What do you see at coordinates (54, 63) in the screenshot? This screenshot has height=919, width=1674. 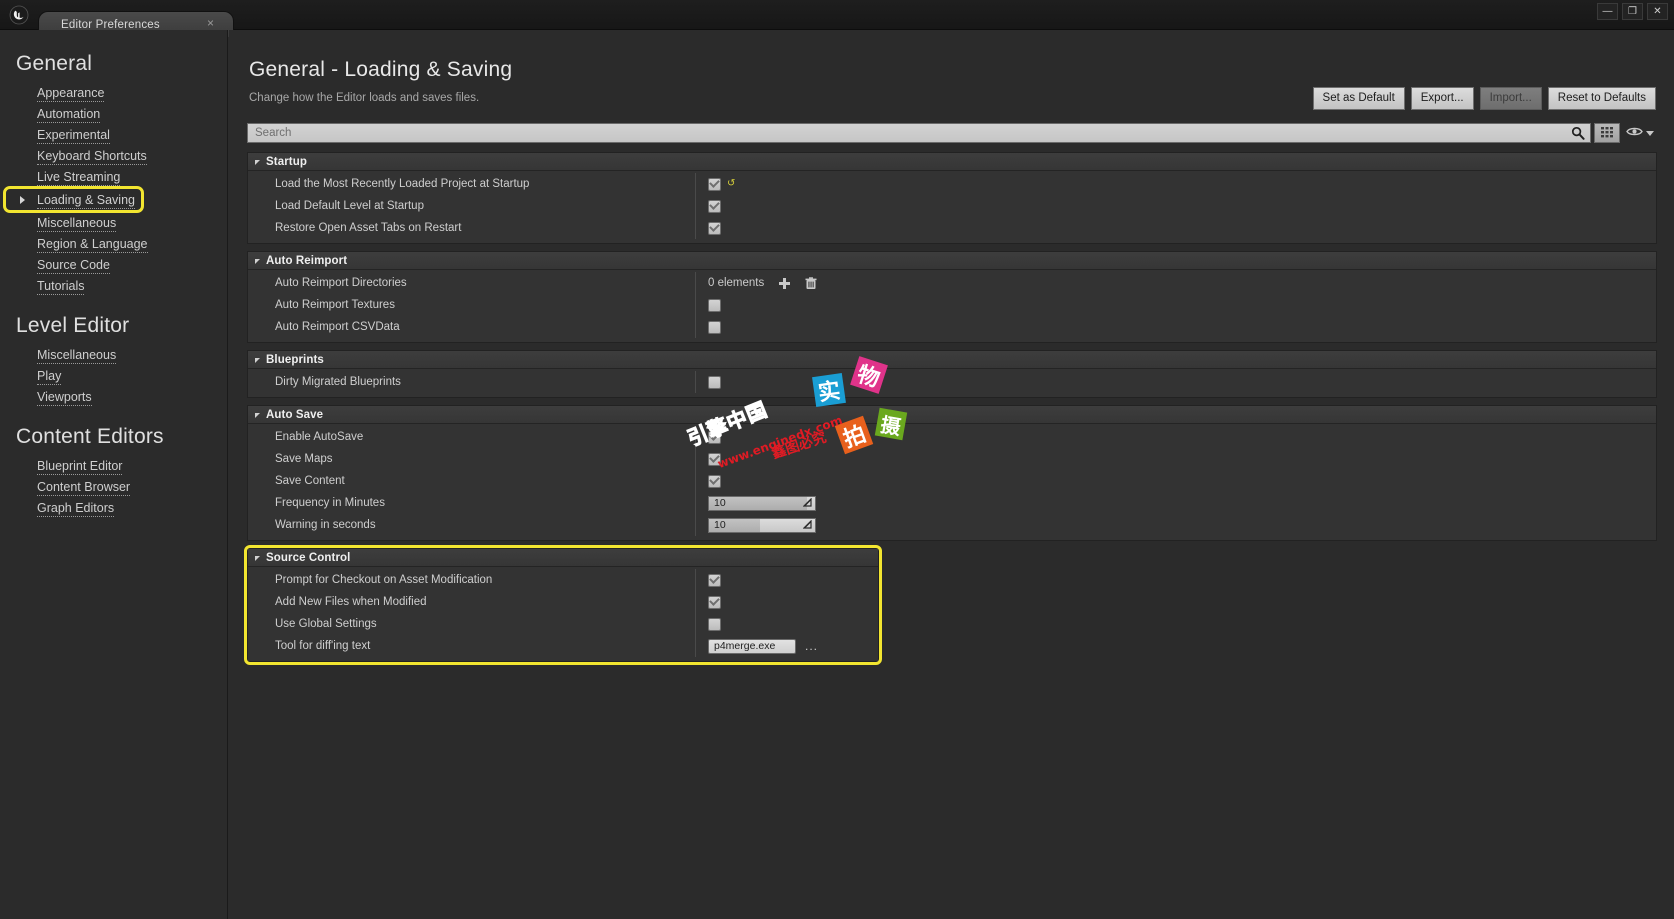 I see `sidebar-group-title: General` at bounding box center [54, 63].